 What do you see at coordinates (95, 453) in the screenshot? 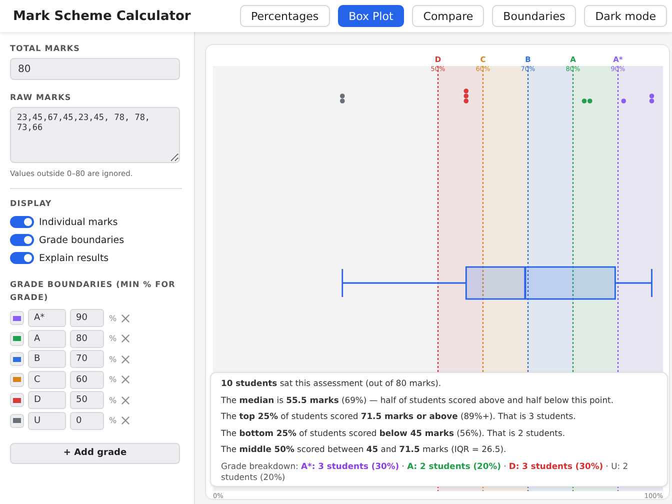
I see `add-grade-button: + Add grade` at bounding box center [95, 453].